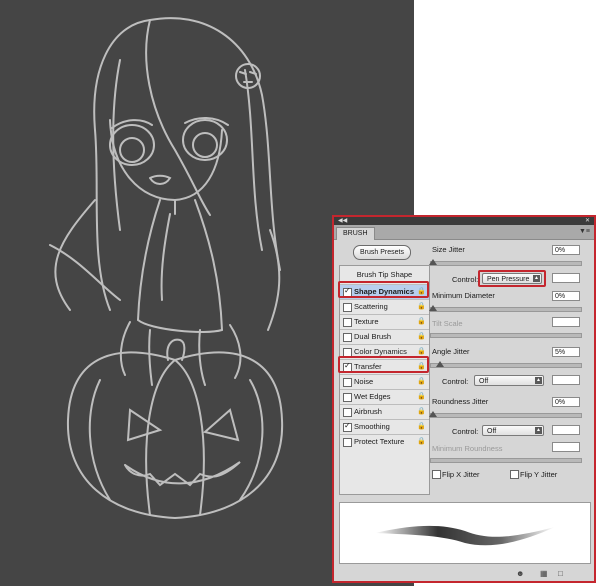  What do you see at coordinates (505, 262) in the screenshot?
I see `size-jitter-slider` at bounding box center [505, 262].